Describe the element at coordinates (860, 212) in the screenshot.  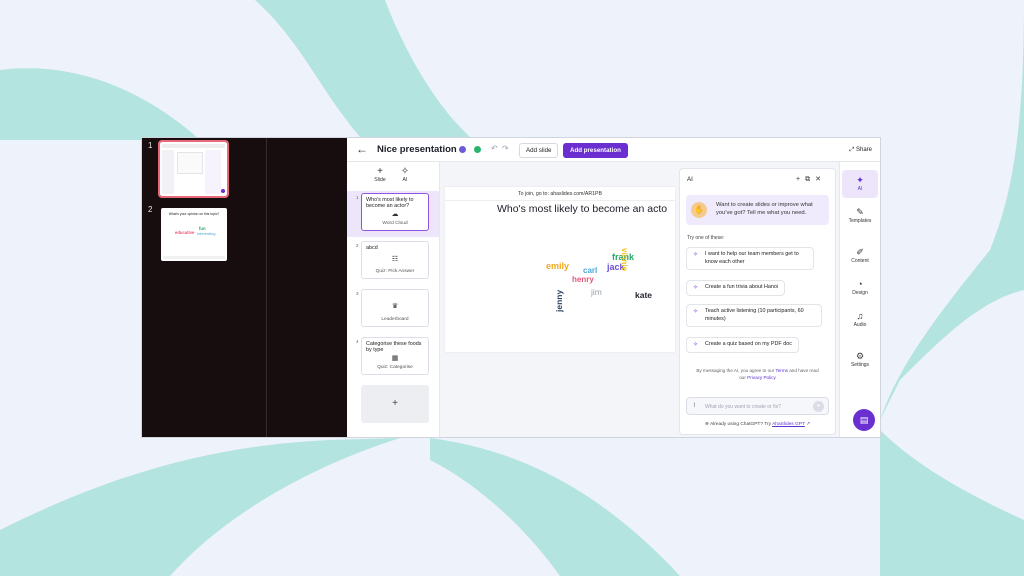
I see `magic-wand-icon: ✎` at that location.